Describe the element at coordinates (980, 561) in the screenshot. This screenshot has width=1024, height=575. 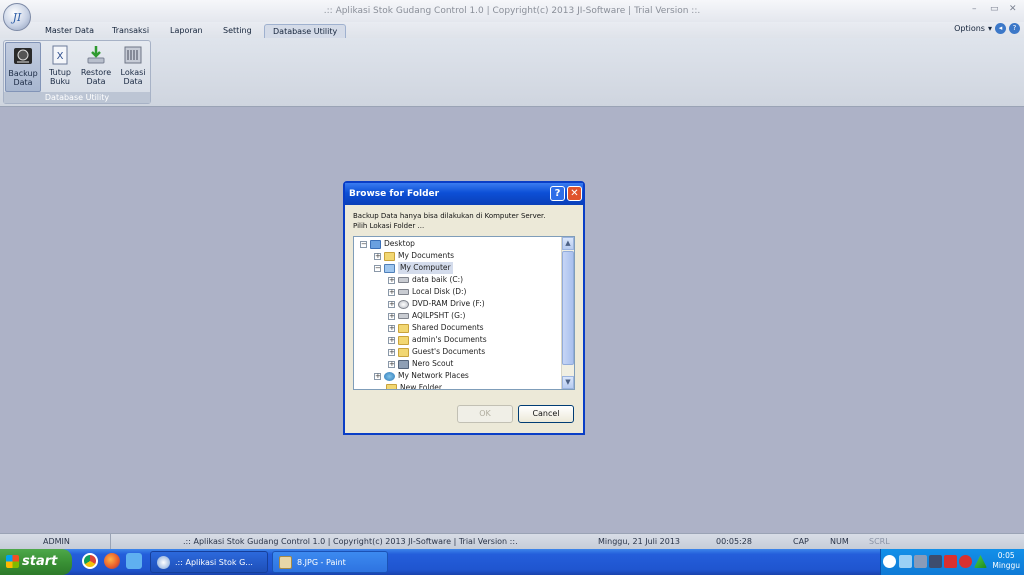
I see `warning-tray-icon` at that location.